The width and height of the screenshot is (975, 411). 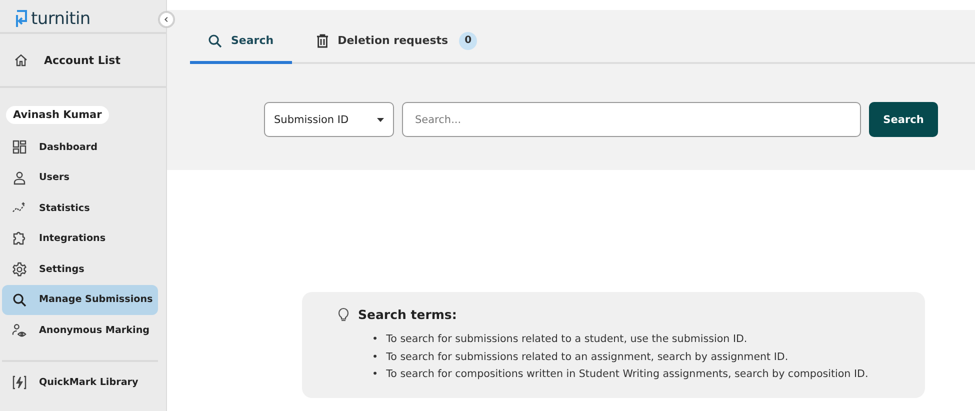 What do you see at coordinates (80, 299) in the screenshot?
I see `sidebar-item: Manage Submissions` at bounding box center [80, 299].